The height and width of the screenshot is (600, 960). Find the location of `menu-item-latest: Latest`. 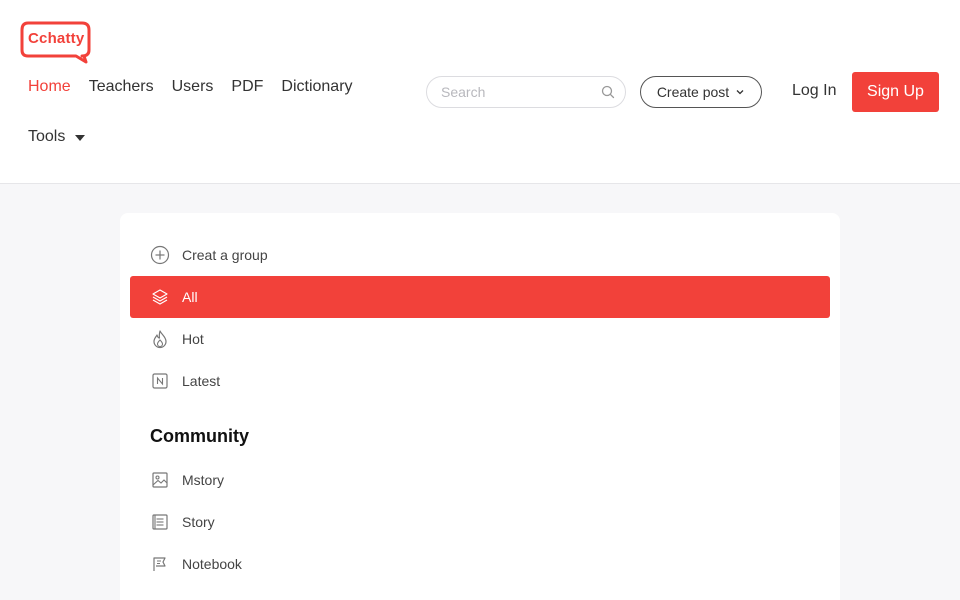

menu-item-latest: Latest is located at coordinates (480, 381).